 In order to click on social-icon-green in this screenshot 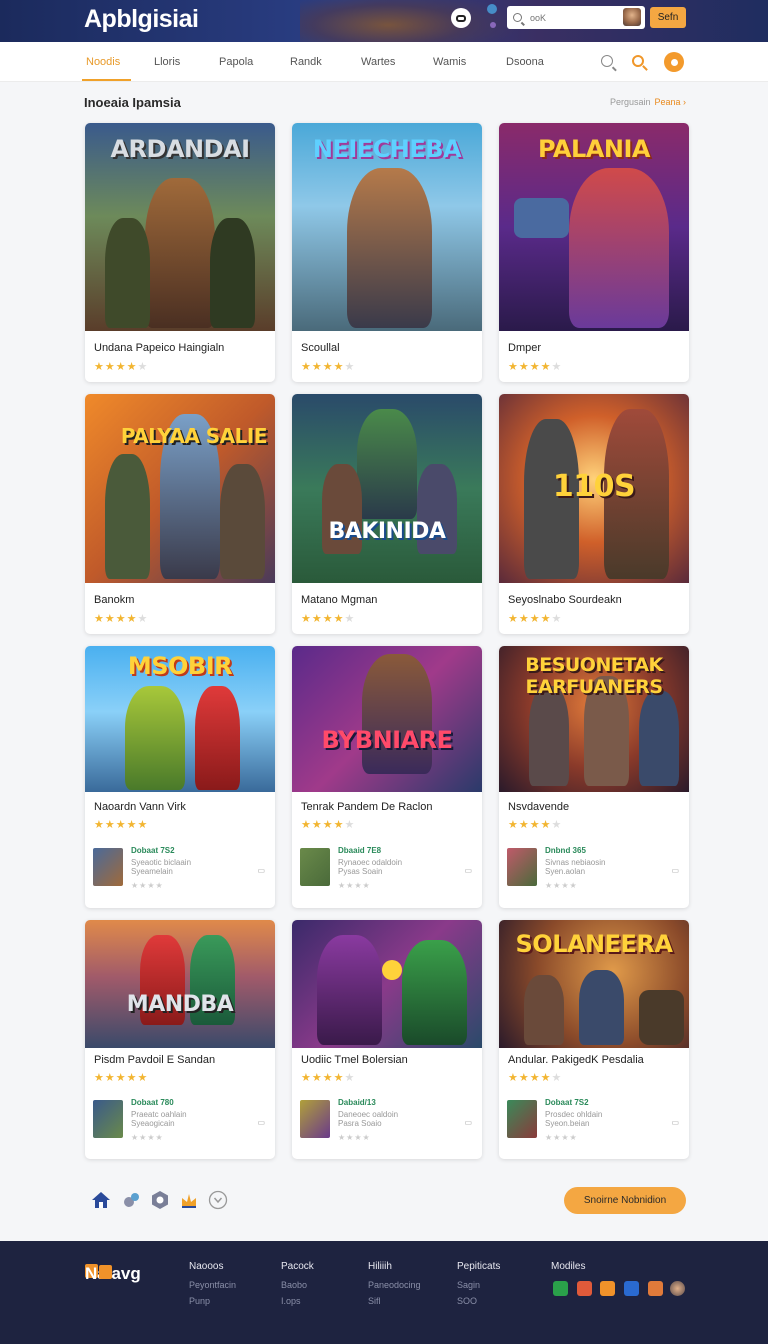, I will do `click(560, 1288)`.